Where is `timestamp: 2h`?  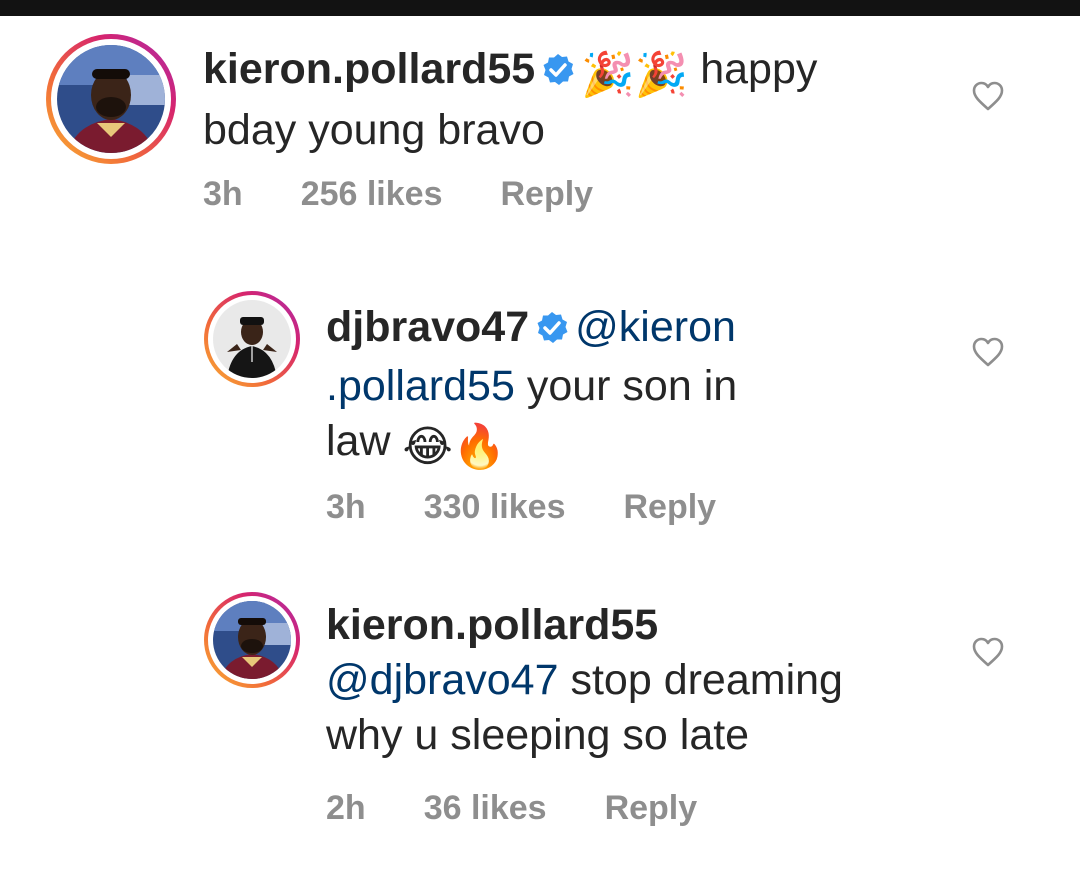
timestamp: 2h is located at coordinates (346, 808).